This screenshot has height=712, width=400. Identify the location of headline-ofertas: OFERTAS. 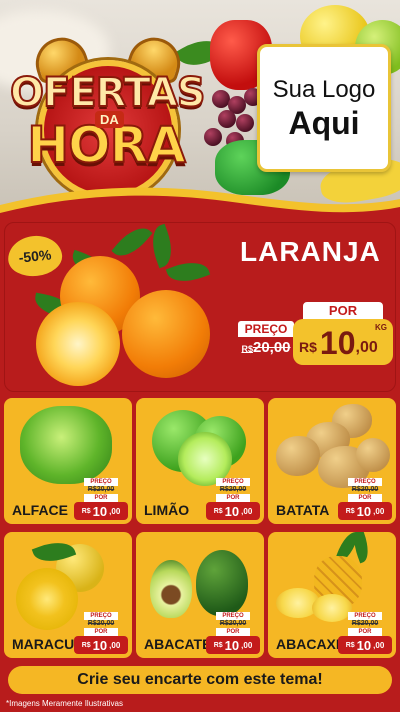
(108, 93).